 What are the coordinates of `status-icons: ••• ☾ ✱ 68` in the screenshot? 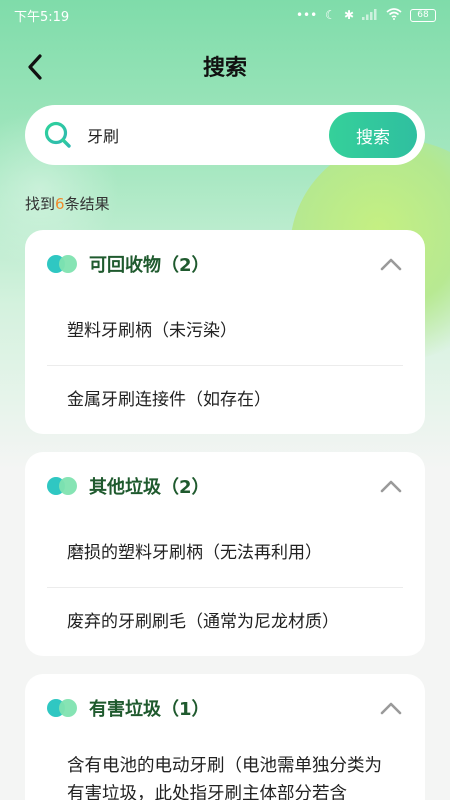 It's located at (365, 15).